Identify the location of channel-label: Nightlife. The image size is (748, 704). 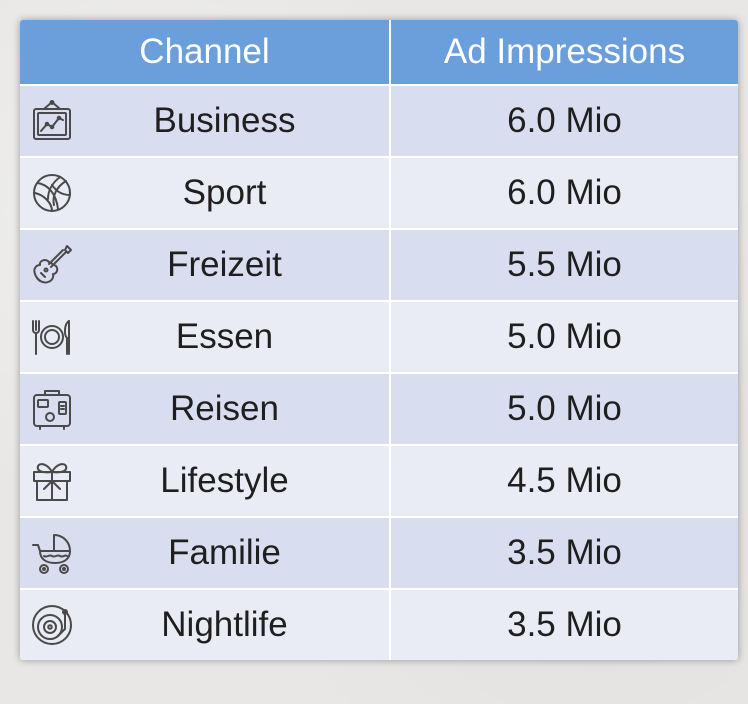
(224, 624).